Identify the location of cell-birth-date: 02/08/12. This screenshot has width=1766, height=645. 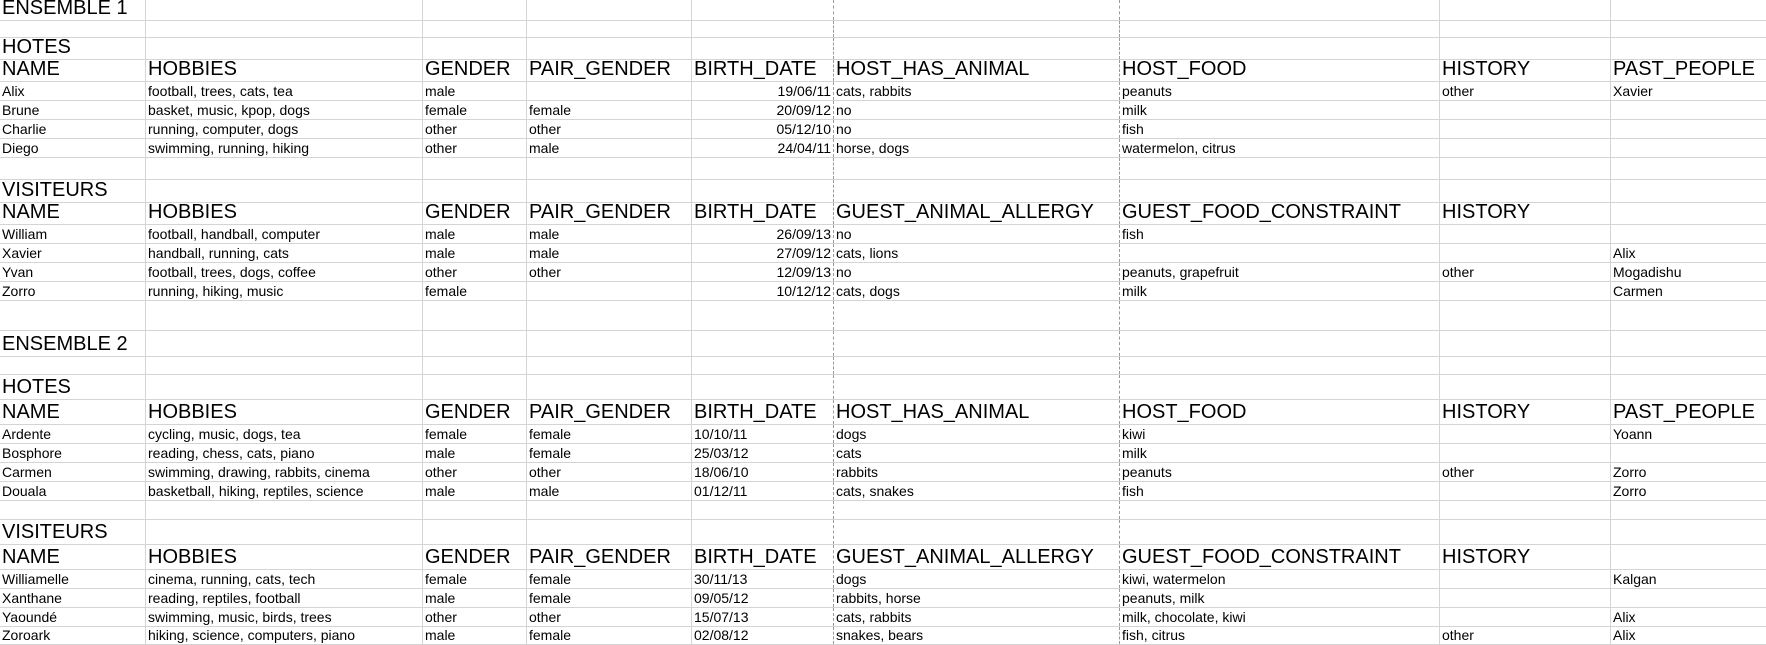
(763, 635).